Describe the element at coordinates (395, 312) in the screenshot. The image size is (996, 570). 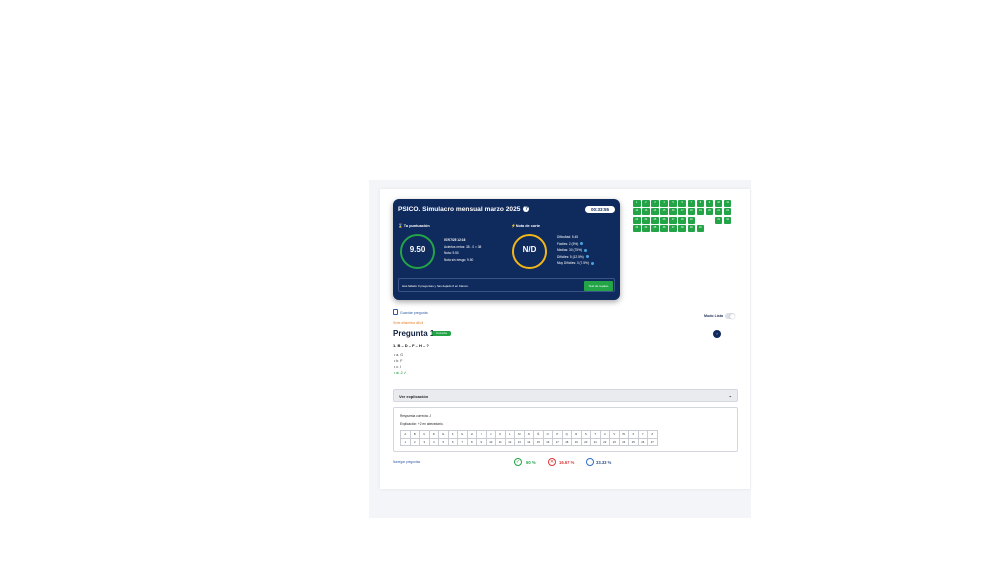
I see `save-icon` at that location.